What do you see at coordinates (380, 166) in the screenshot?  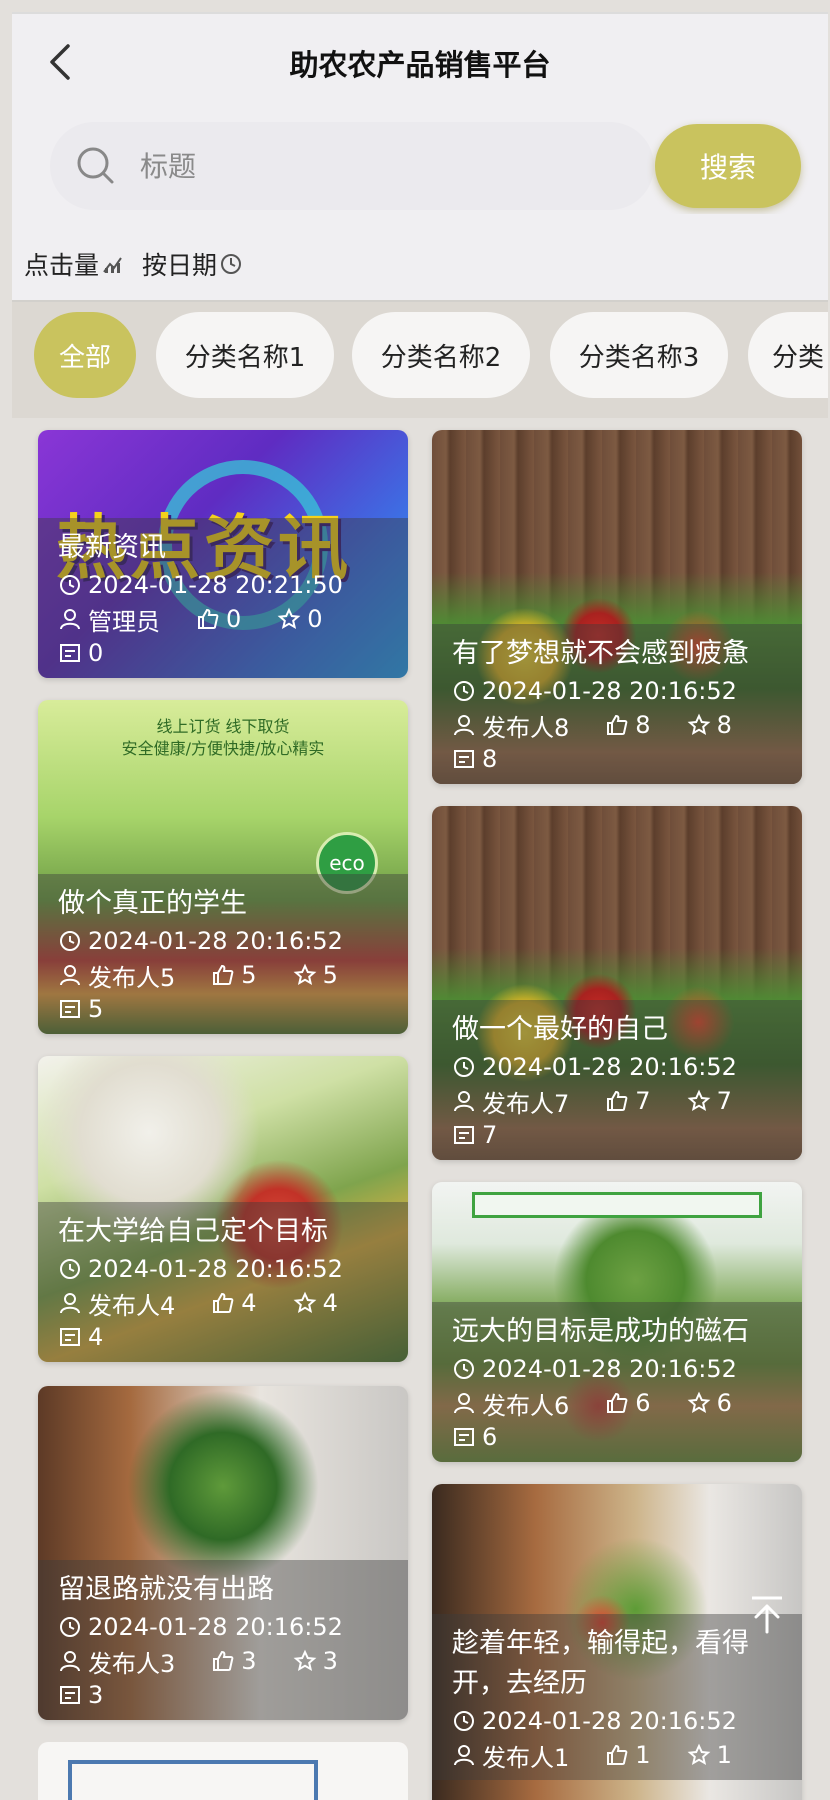 I see `search-input` at bounding box center [380, 166].